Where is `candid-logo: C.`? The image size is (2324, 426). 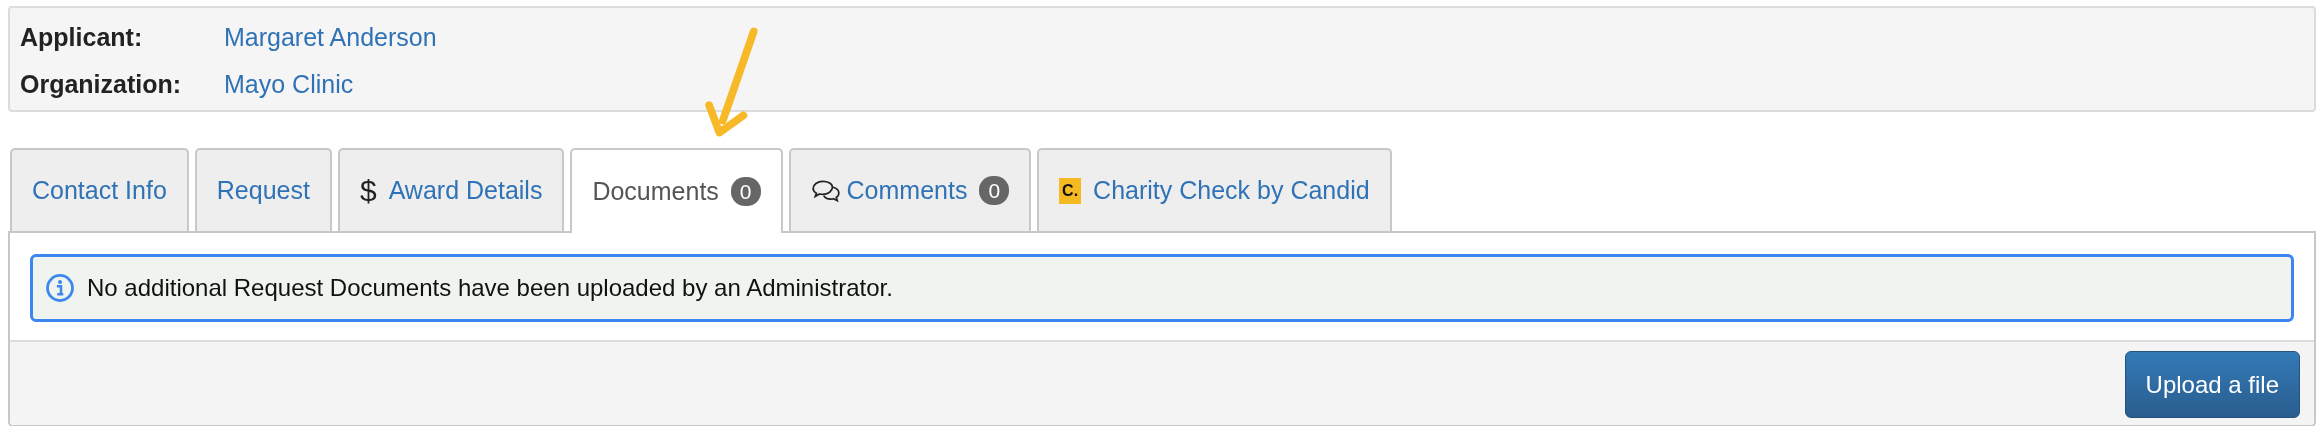
candid-logo: C. is located at coordinates (1070, 190).